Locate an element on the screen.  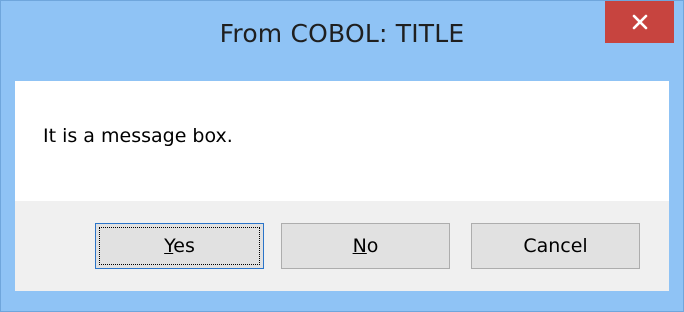
yes-button-label: Yes is located at coordinates (179, 246).